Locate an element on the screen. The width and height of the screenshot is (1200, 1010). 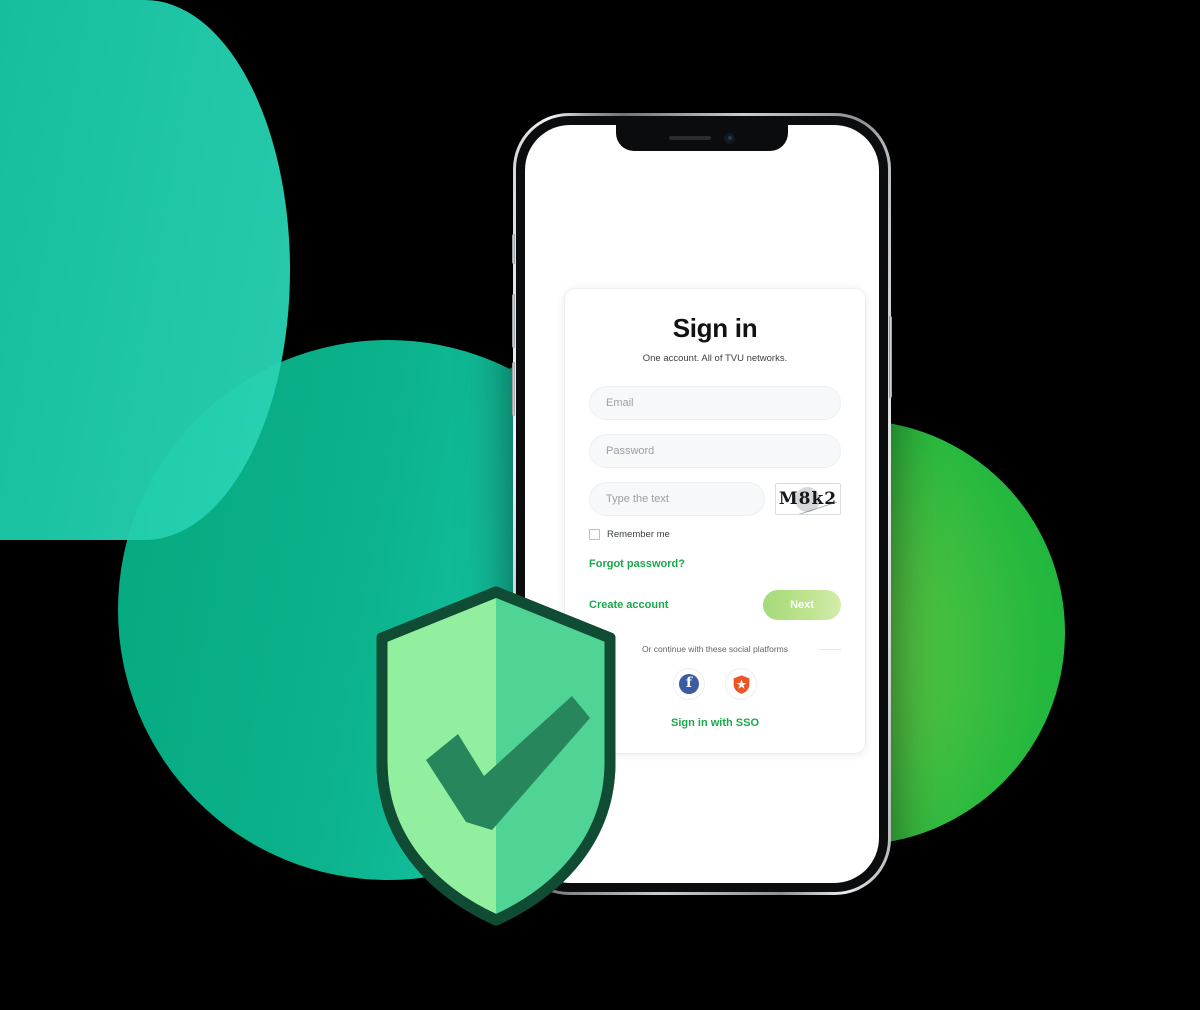
remember-me-checkbox is located at coordinates (594, 534).